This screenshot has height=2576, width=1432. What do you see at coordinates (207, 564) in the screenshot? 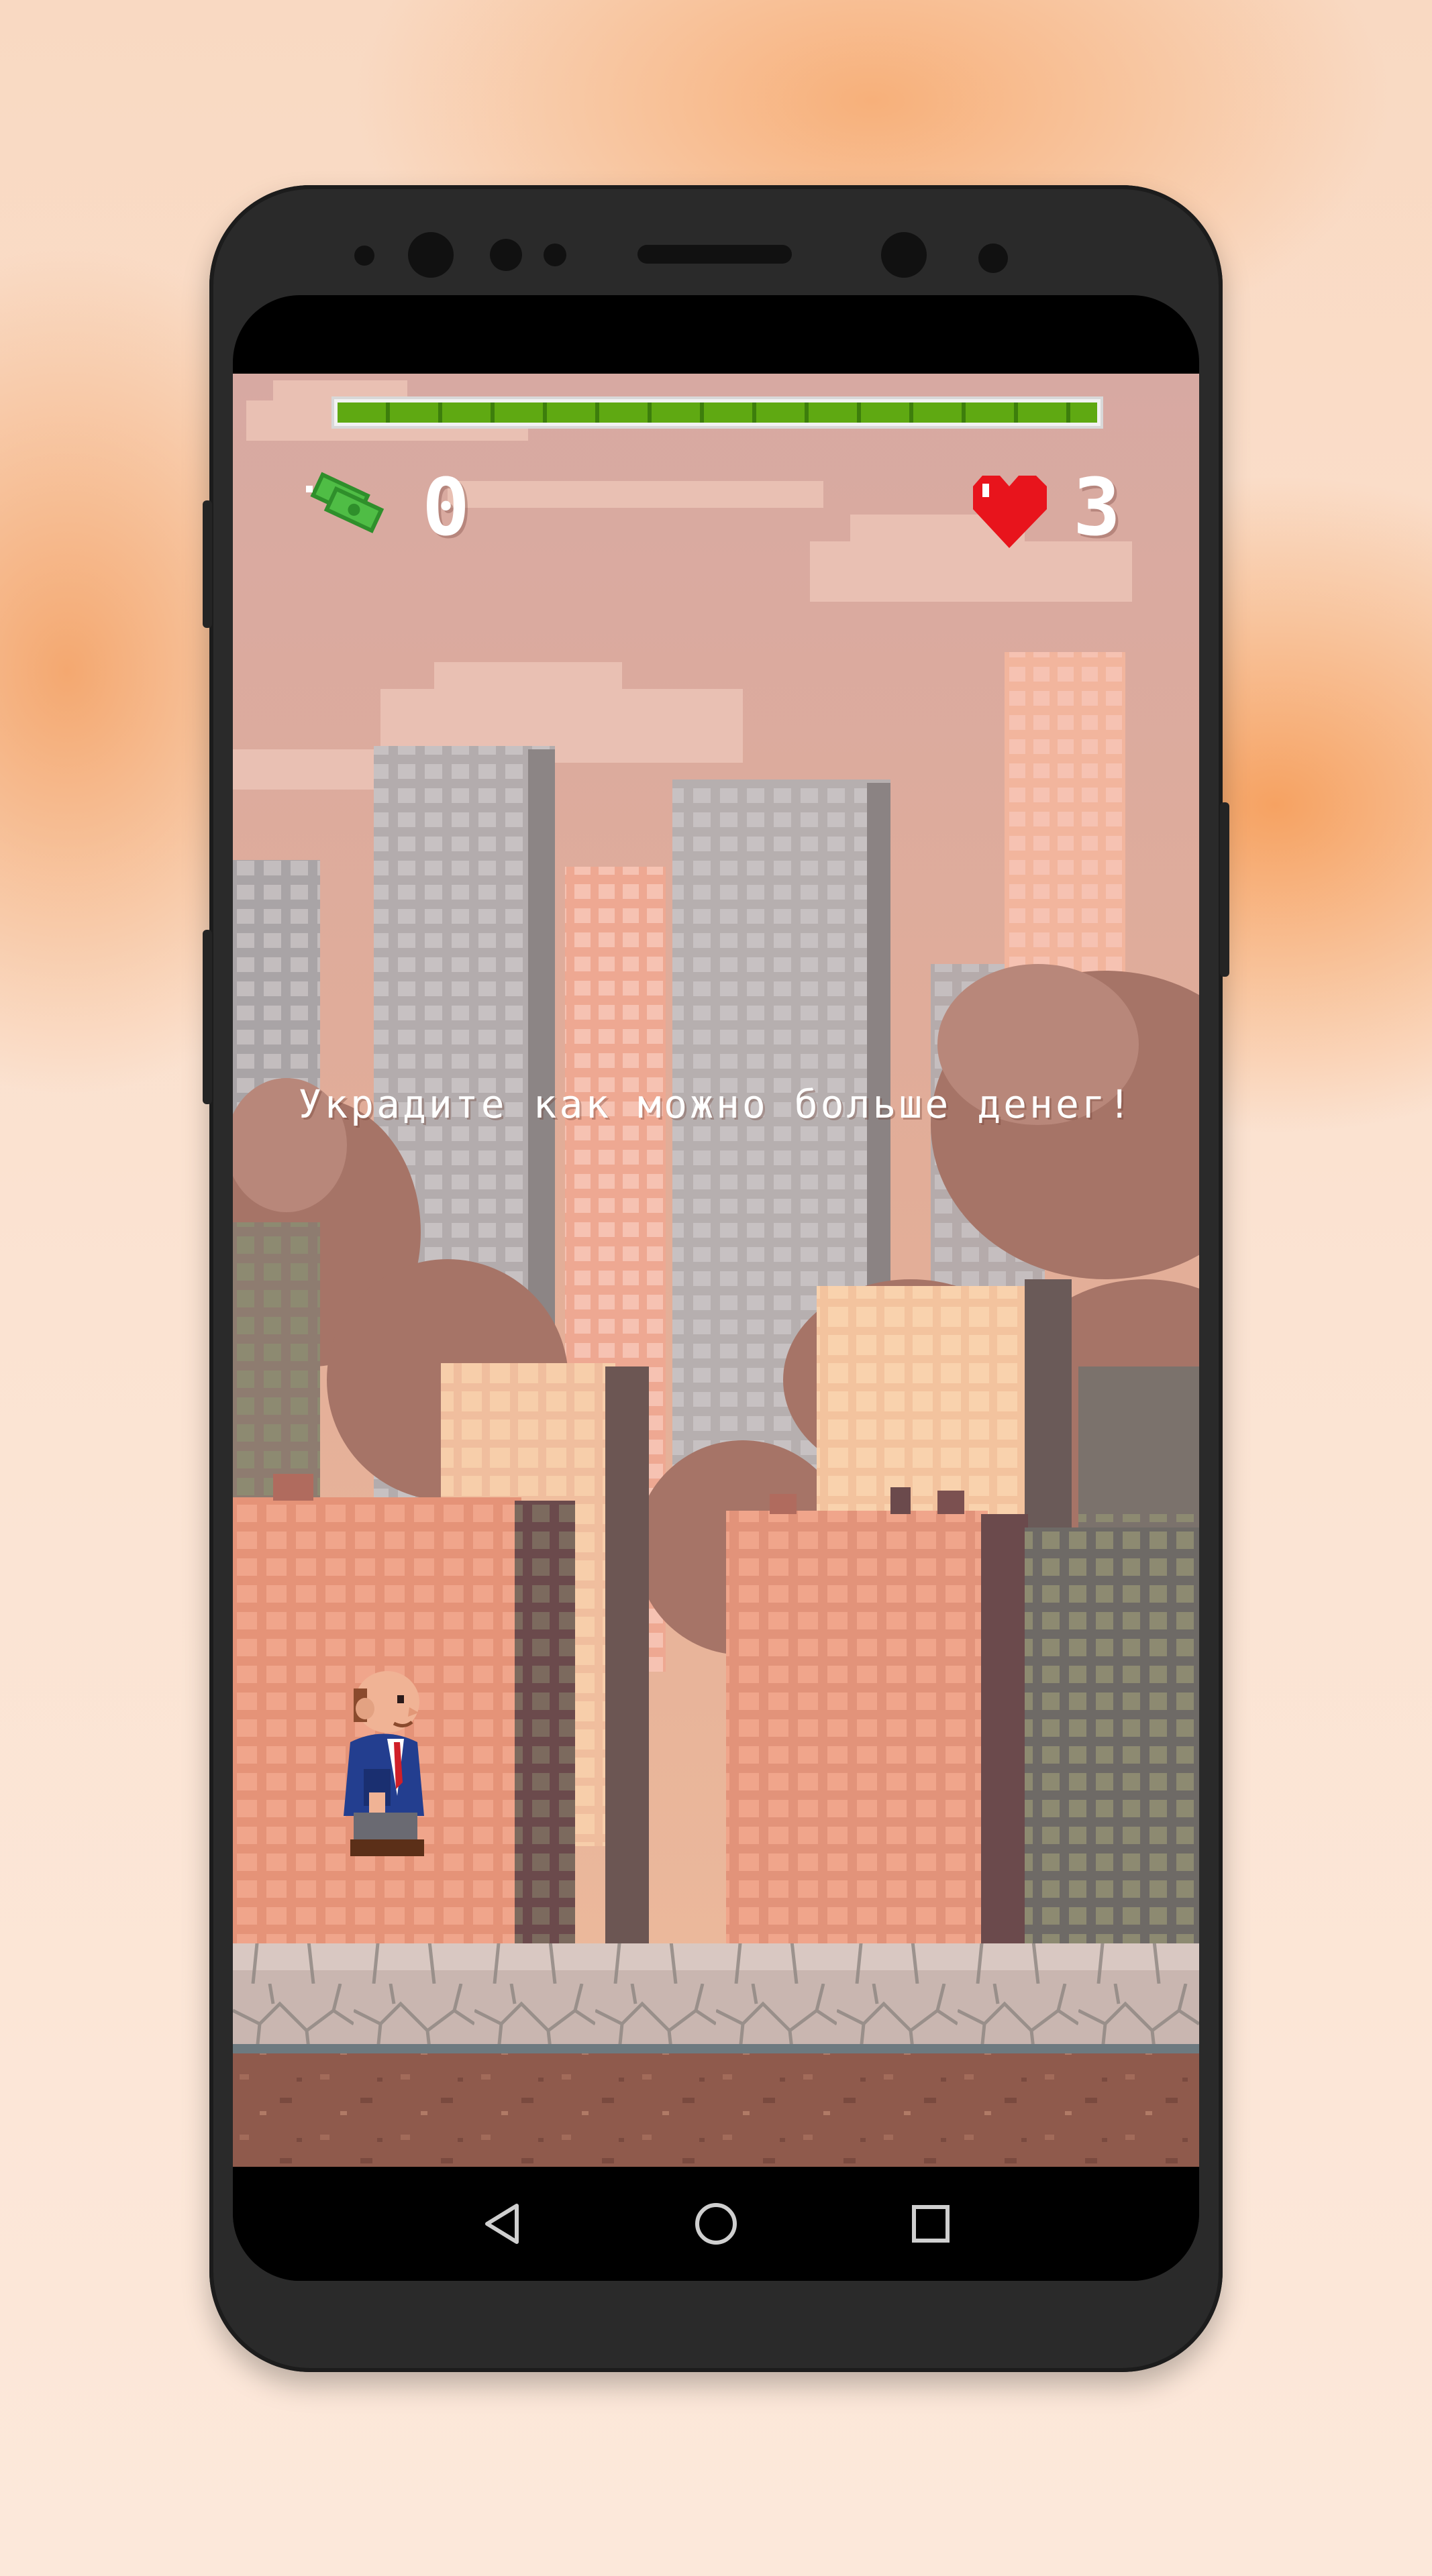
I see `volume-button` at bounding box center [207, 564].